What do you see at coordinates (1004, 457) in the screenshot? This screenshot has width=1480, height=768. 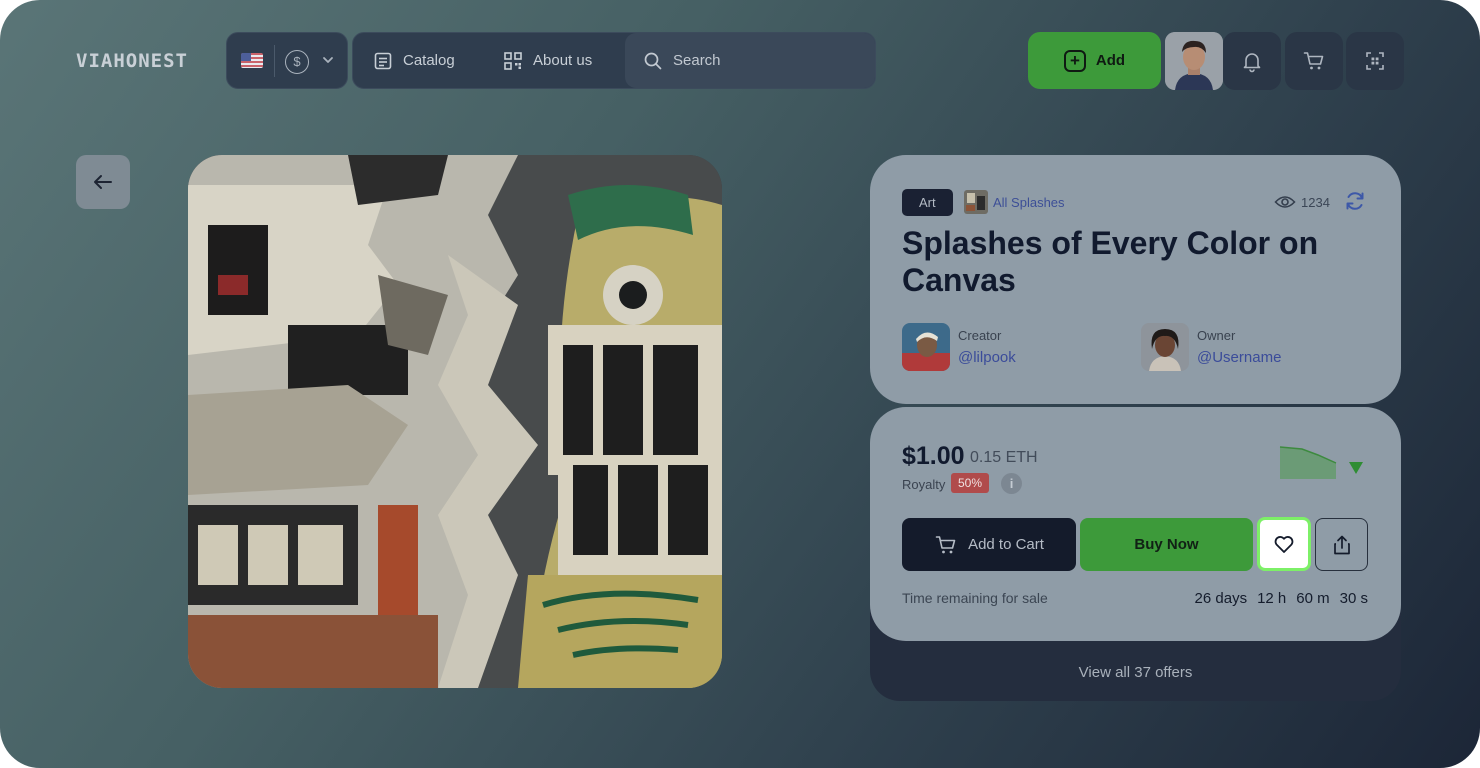 I see `price-eth: 0.15 ETH` at bounding box center [1004, 457].